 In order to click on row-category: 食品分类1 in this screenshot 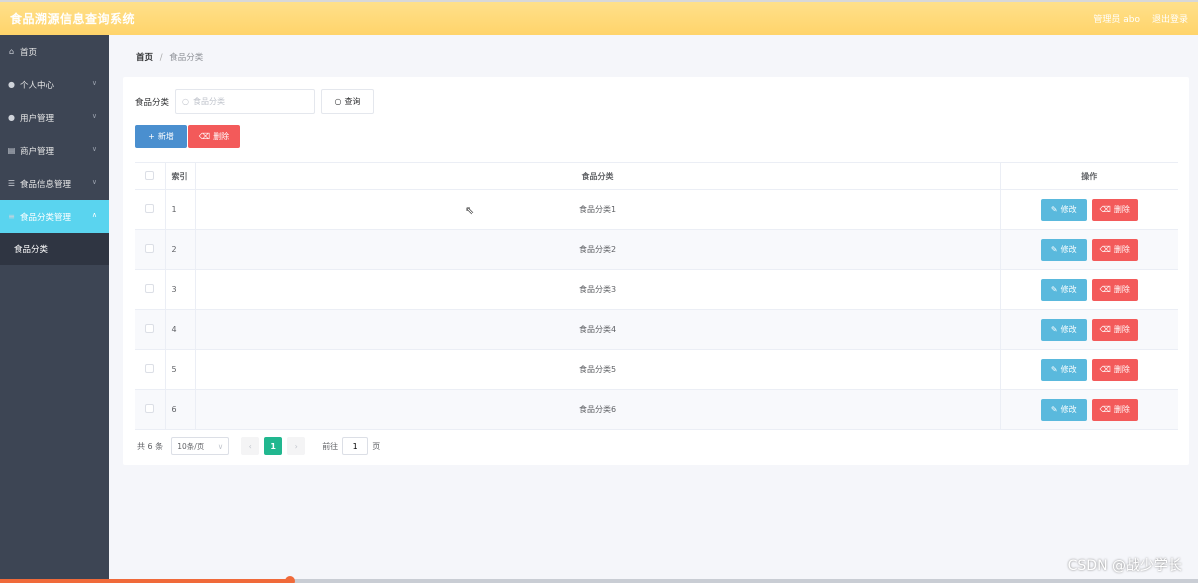, I will do `click(598, 209)`.